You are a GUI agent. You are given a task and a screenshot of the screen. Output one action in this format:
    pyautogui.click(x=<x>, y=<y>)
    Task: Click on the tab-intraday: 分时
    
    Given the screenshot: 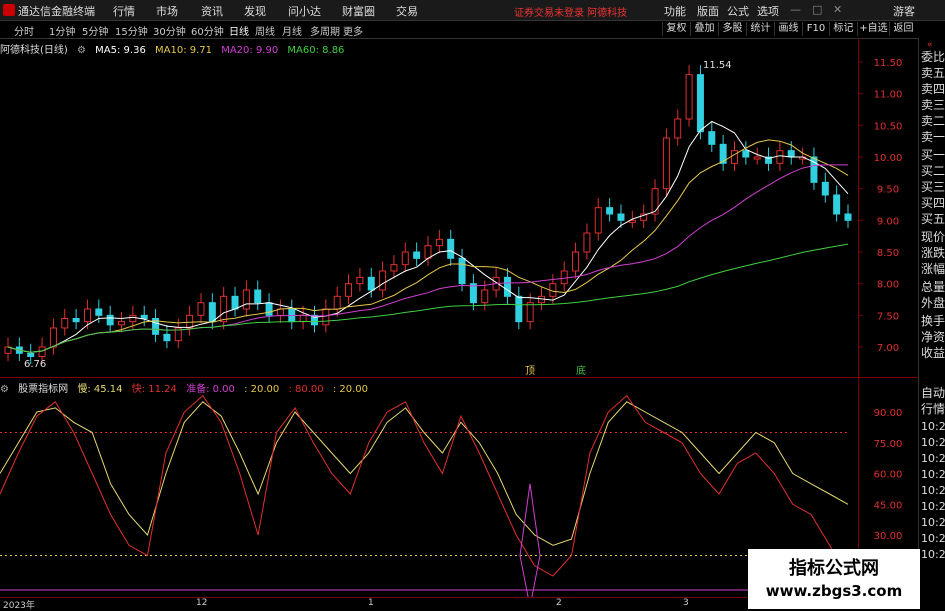 What is the action you would take?
    pyautogui.click(x=24, y=30)
    